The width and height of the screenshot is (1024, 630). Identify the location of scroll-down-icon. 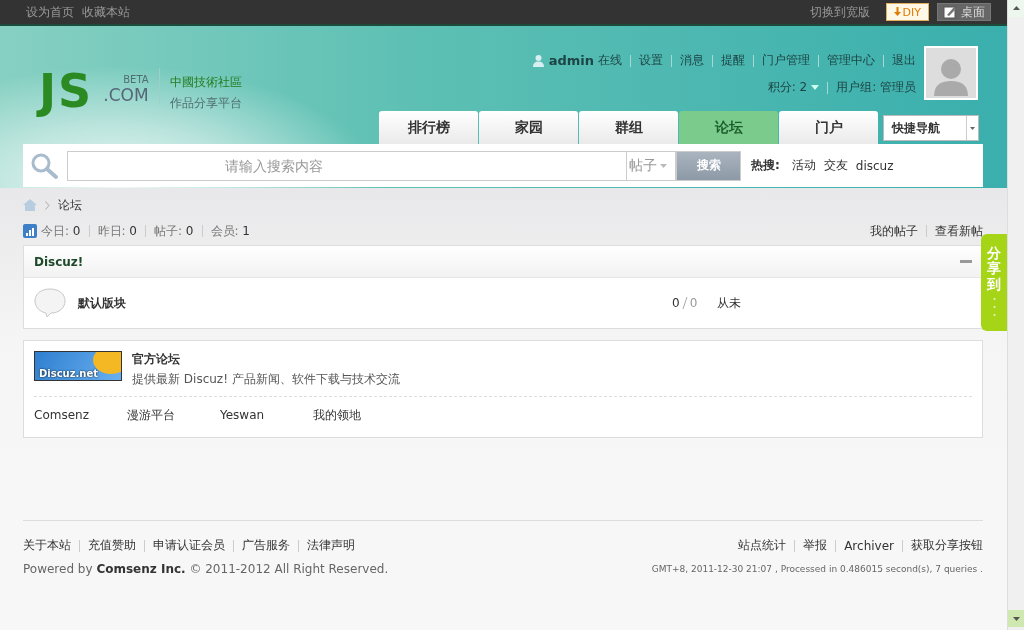
(1016, 618).